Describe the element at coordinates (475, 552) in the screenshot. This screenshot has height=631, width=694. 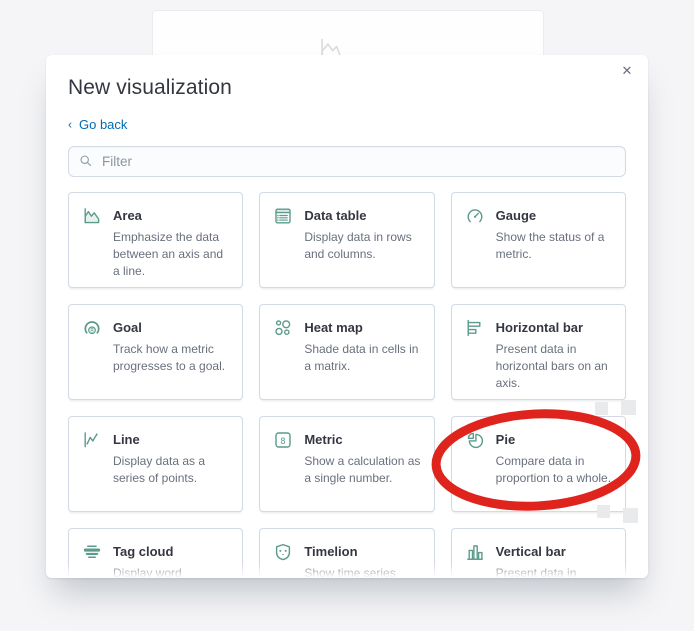
I see `vertical-bar-icon` at that location.